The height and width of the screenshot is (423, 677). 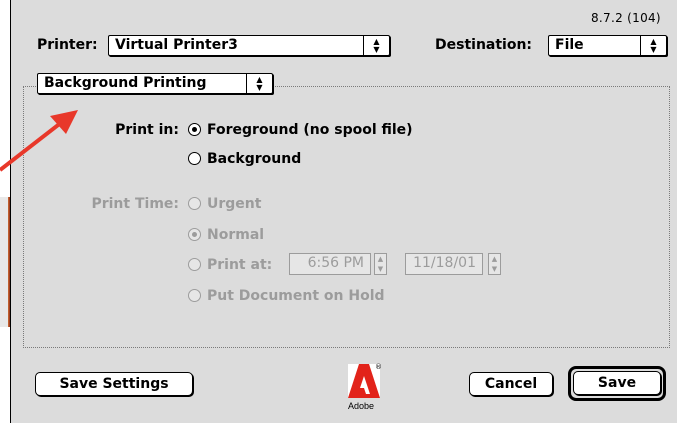 I want to click on radio-put-on-hold: Put Document on Hold, so click(x=286, y=297).